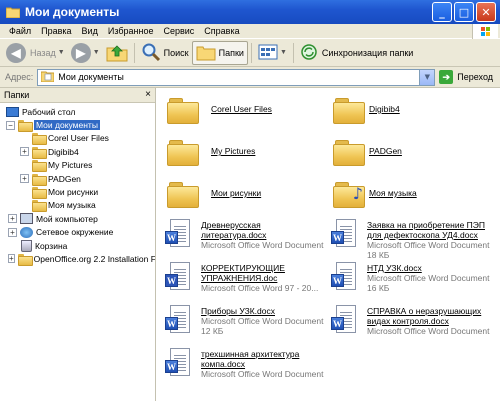  I want to click on forward-button: ▶ ▼, so click(85, 53).